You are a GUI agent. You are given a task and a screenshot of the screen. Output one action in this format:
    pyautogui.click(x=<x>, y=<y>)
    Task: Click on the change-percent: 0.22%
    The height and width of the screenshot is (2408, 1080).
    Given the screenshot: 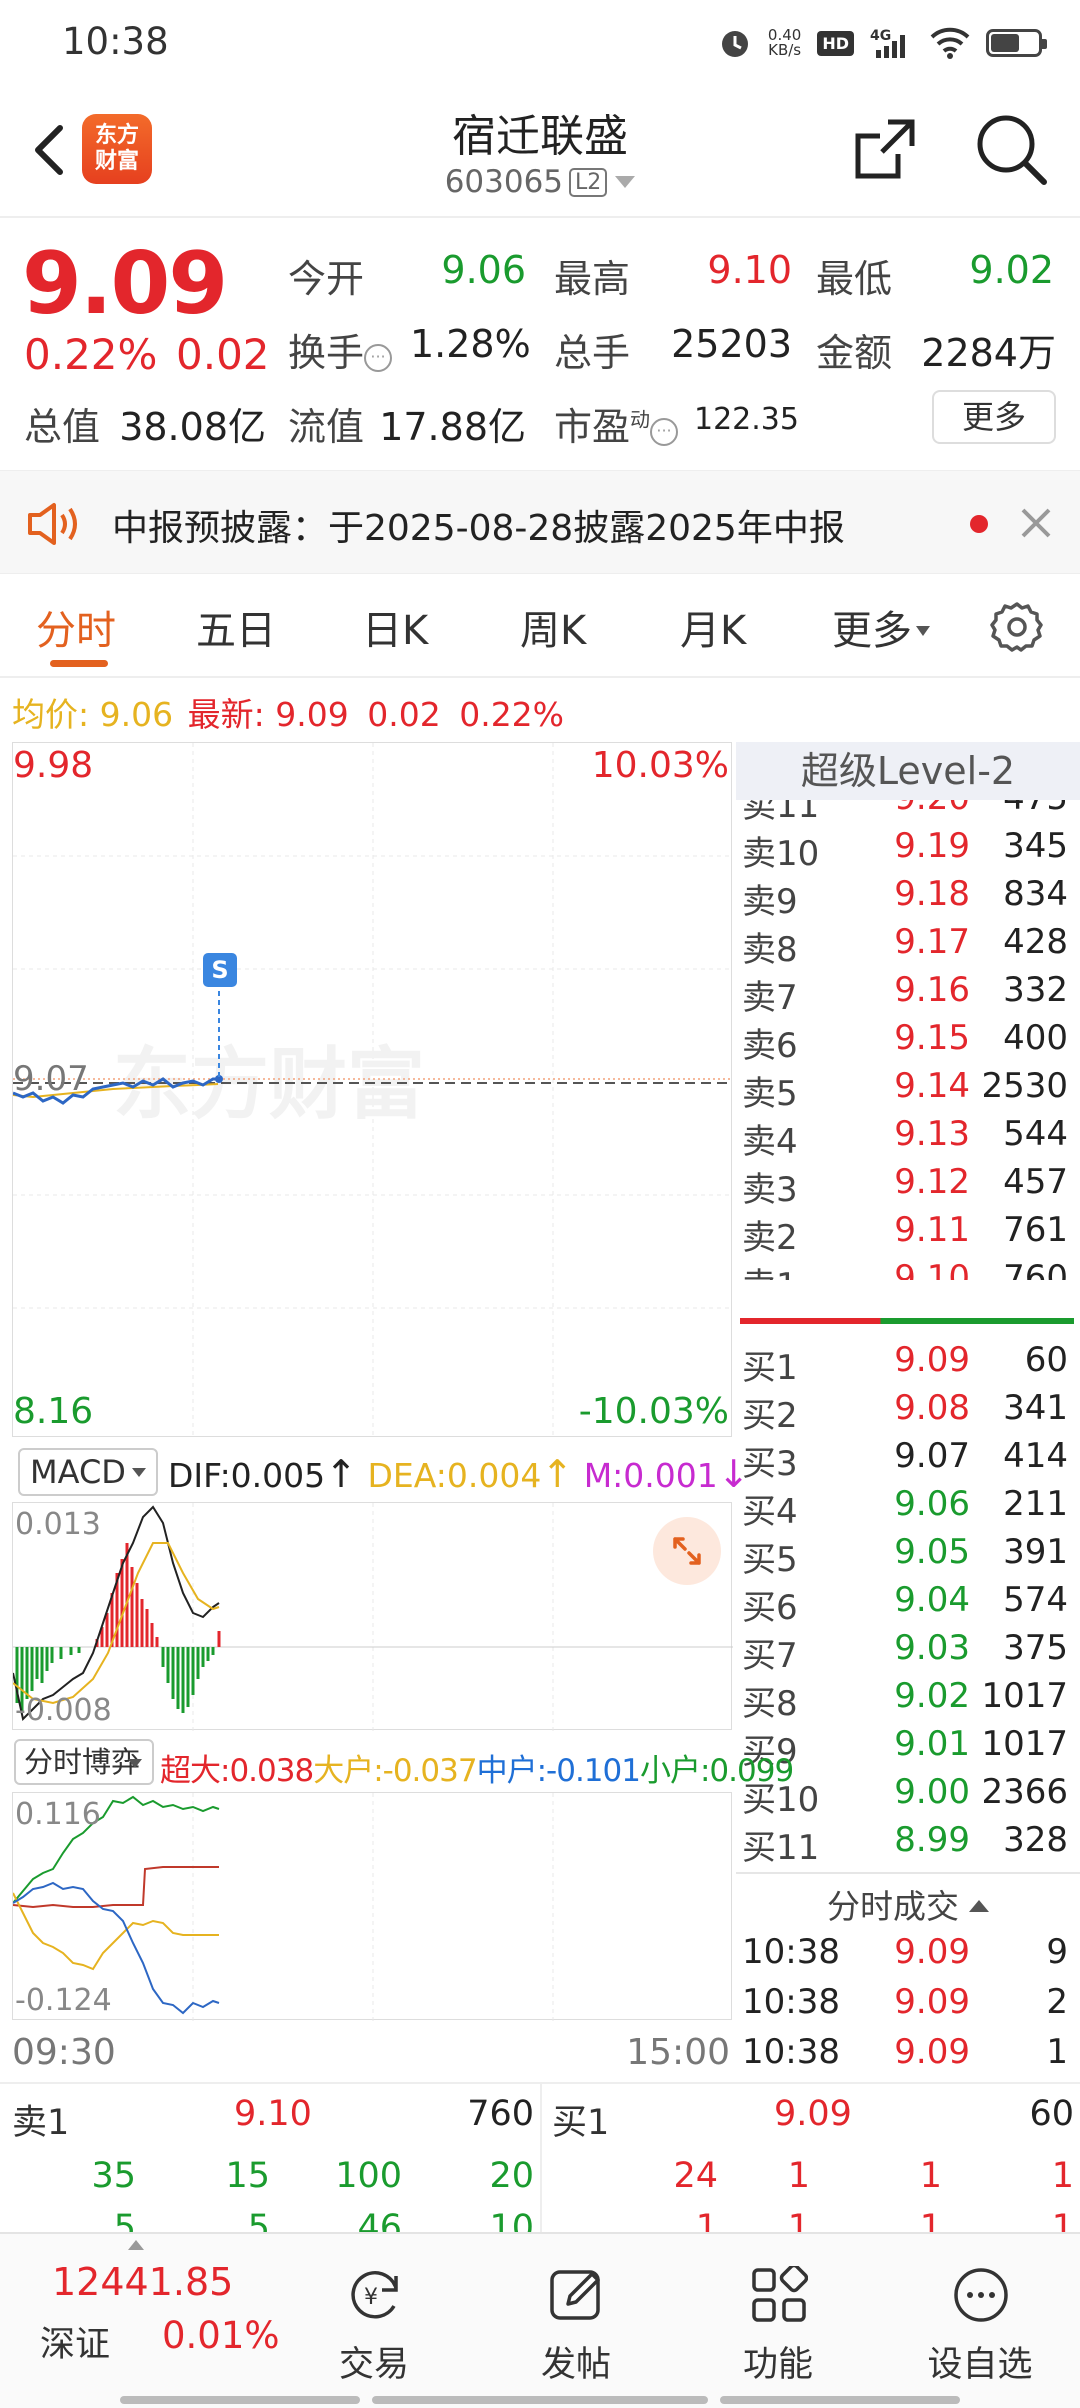 What is the action you would take?
    pyautogui.click(x=91, y=354)
    